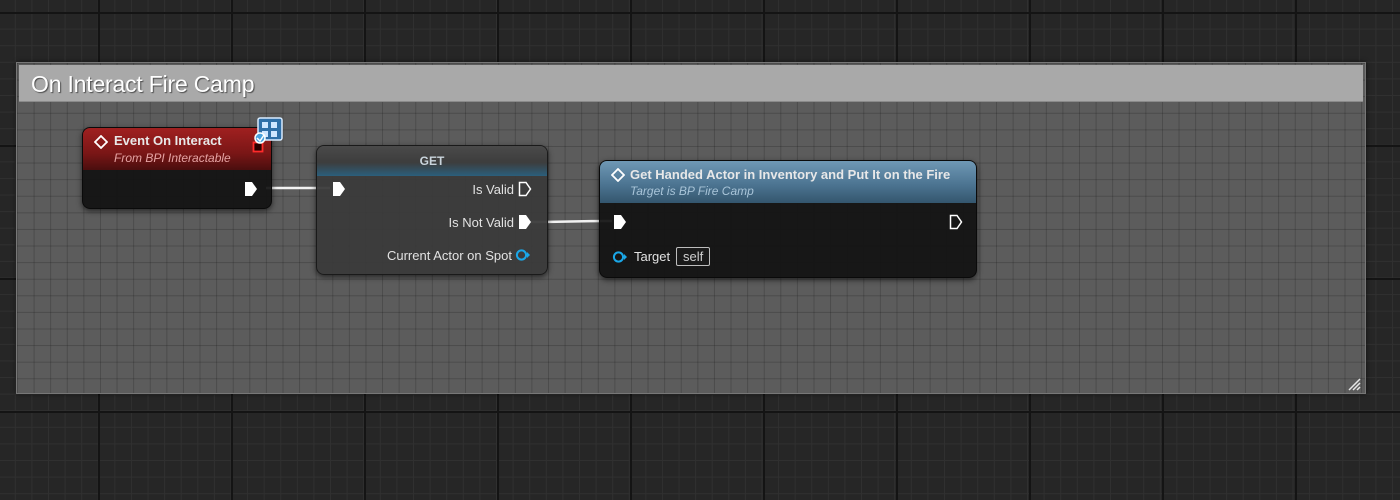  Describe the element at coordinates (525, 222) in the screenshot. I see `is-not-valid-exec-pin-icon` at that location.